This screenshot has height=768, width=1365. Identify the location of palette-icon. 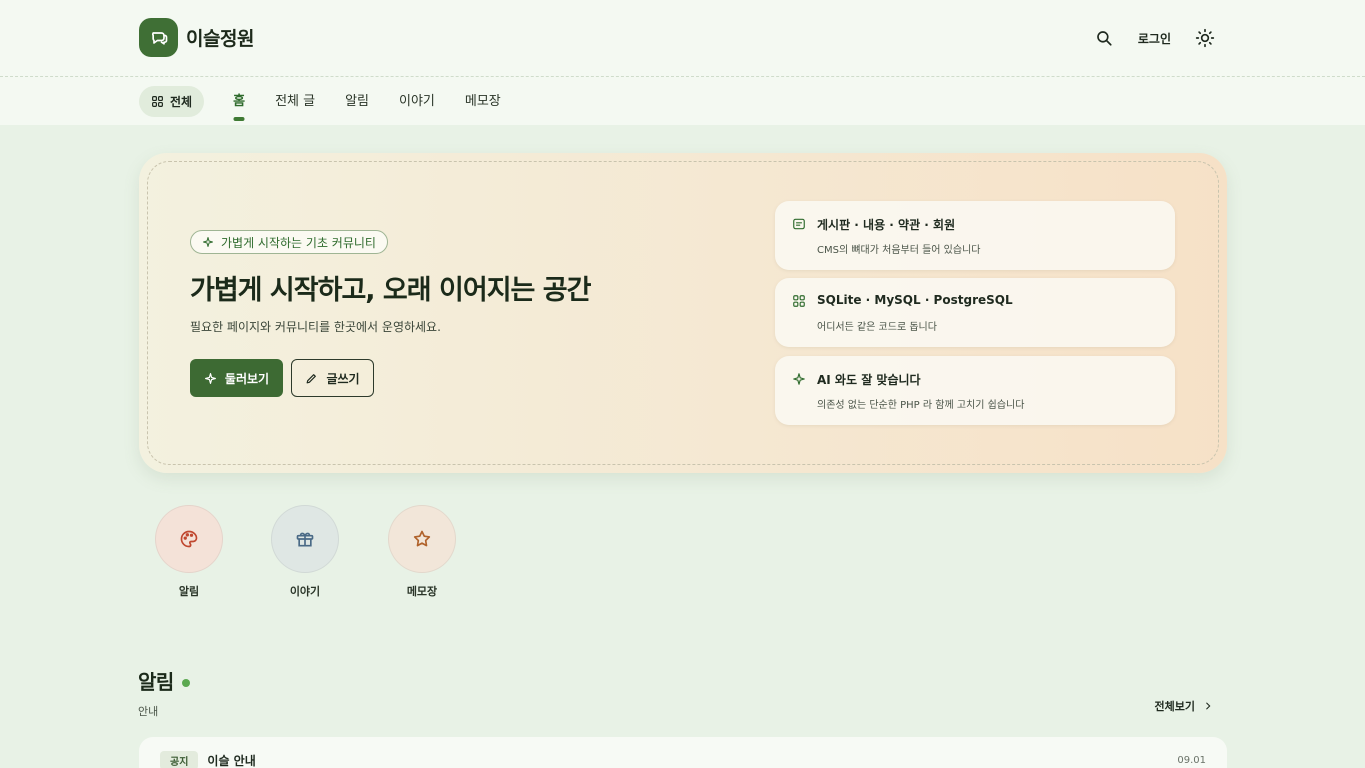
(189, 539).